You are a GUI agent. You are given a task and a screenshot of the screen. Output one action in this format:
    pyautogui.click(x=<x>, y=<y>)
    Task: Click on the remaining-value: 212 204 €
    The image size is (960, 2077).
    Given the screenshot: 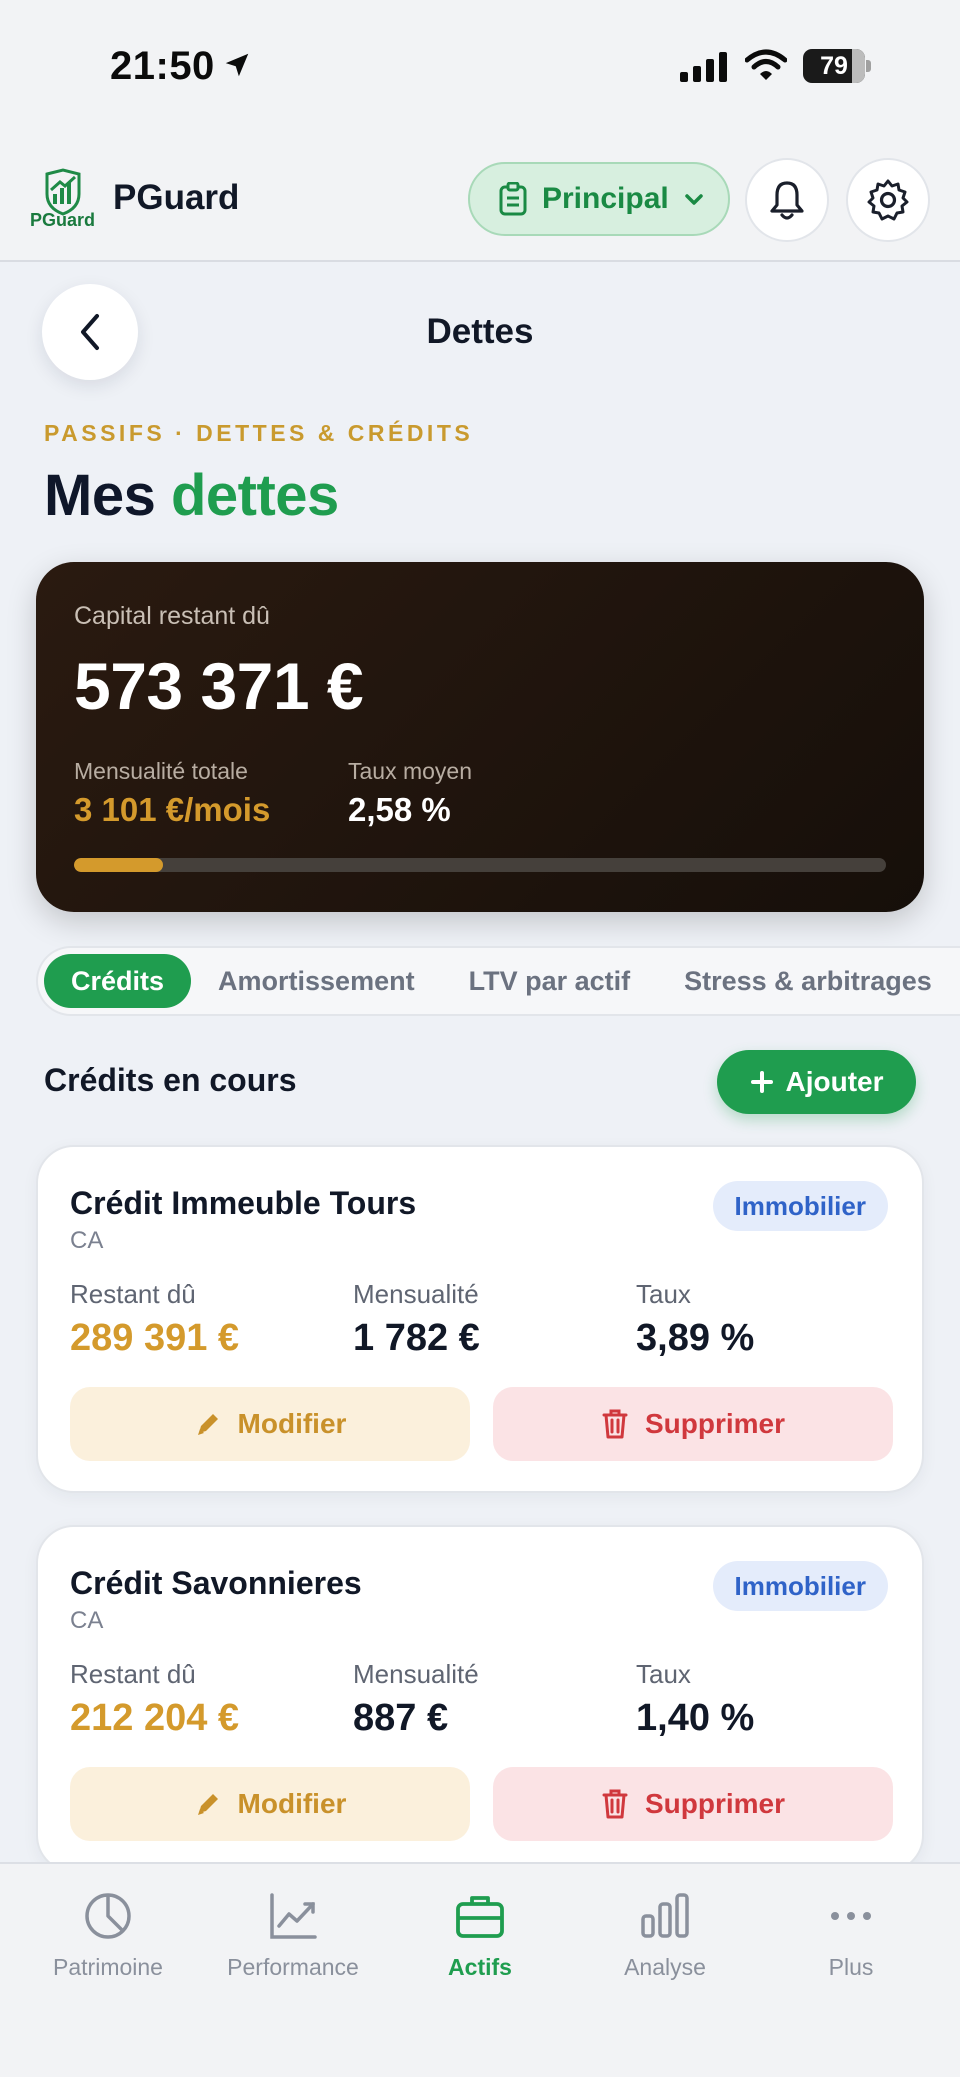 What is the action you would take?
    pyautogui.click(x=155, y=1718)
    